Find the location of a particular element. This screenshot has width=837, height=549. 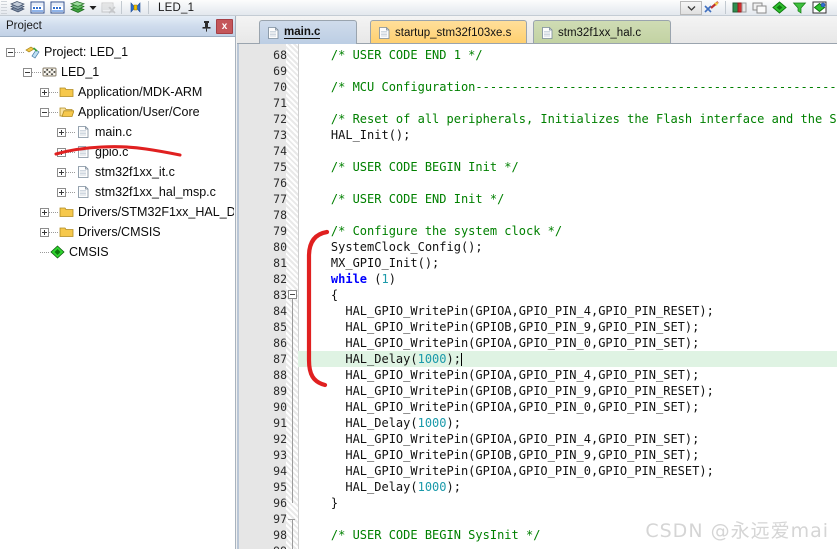

code-line: 75 /* USER CODE BEGIN Init */ is located at coordinates (538, 167).